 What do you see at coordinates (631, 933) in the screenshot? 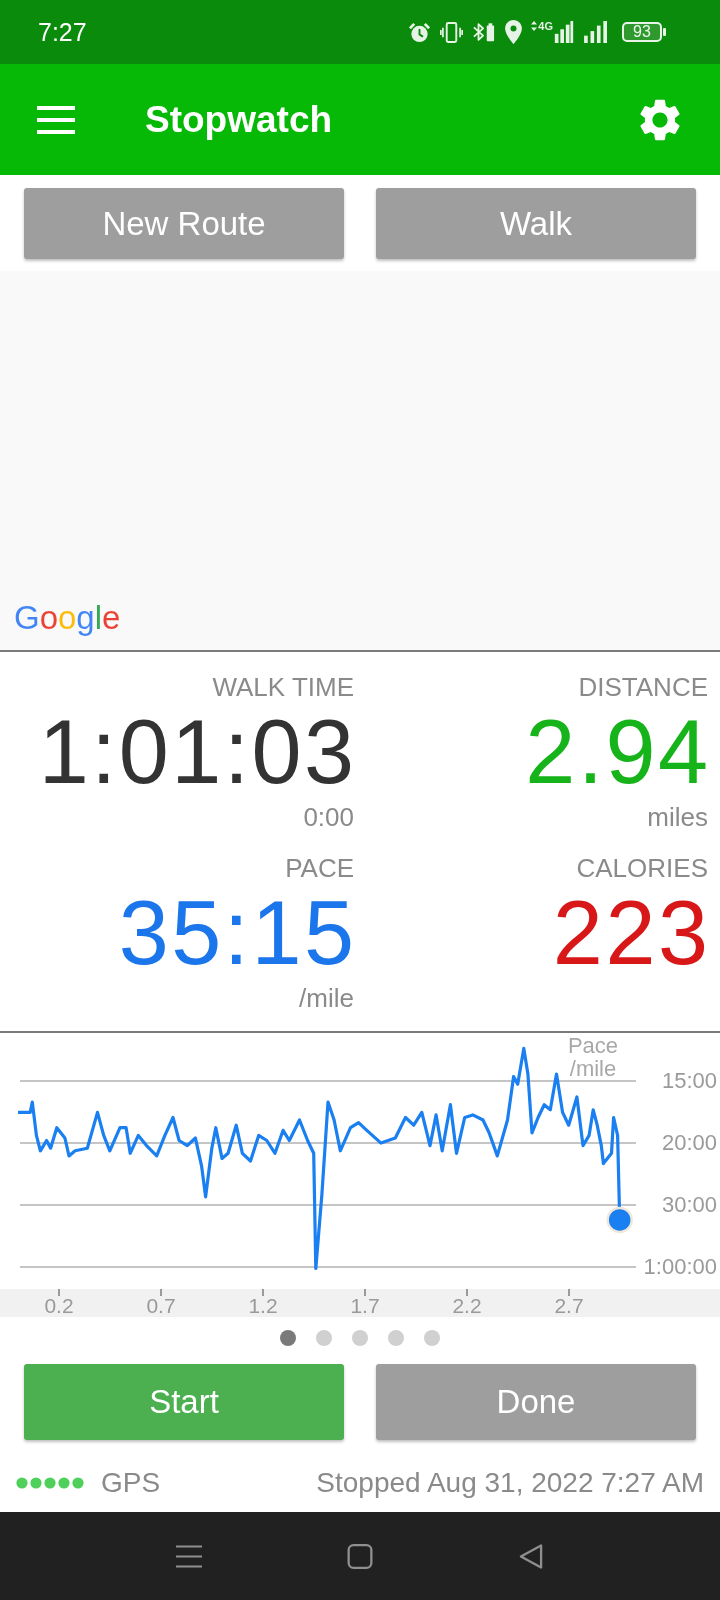
I see `stat-value: 223` at bounding box center [631, 933].